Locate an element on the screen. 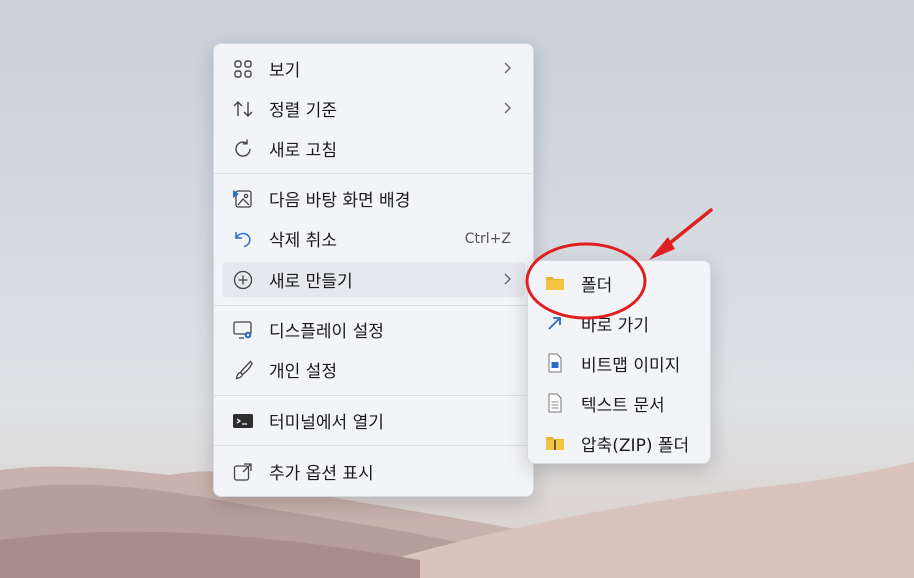  menu-item-label: 추가 옵션 표시 is located at coordinates (321, 474).